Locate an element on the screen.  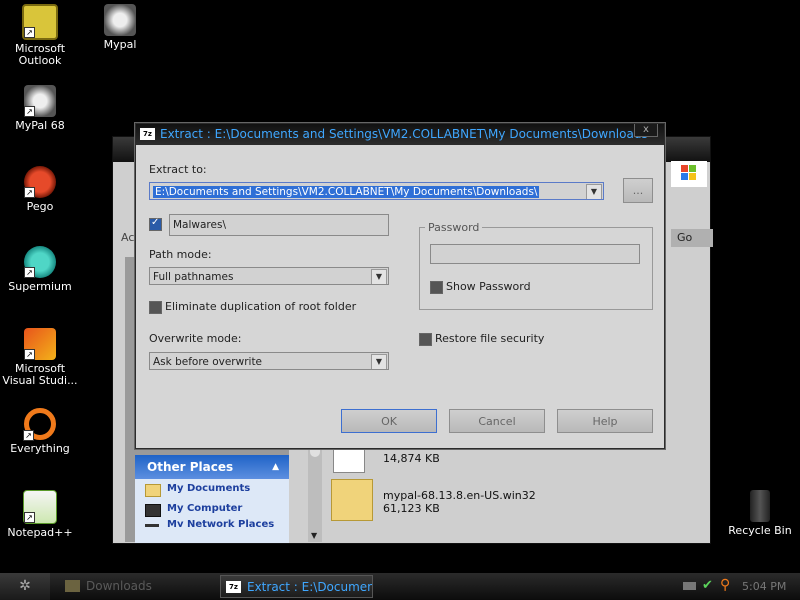
desktop-icon-mypal68: ↗ MyPal 68 is located at coordinates (40, 108).